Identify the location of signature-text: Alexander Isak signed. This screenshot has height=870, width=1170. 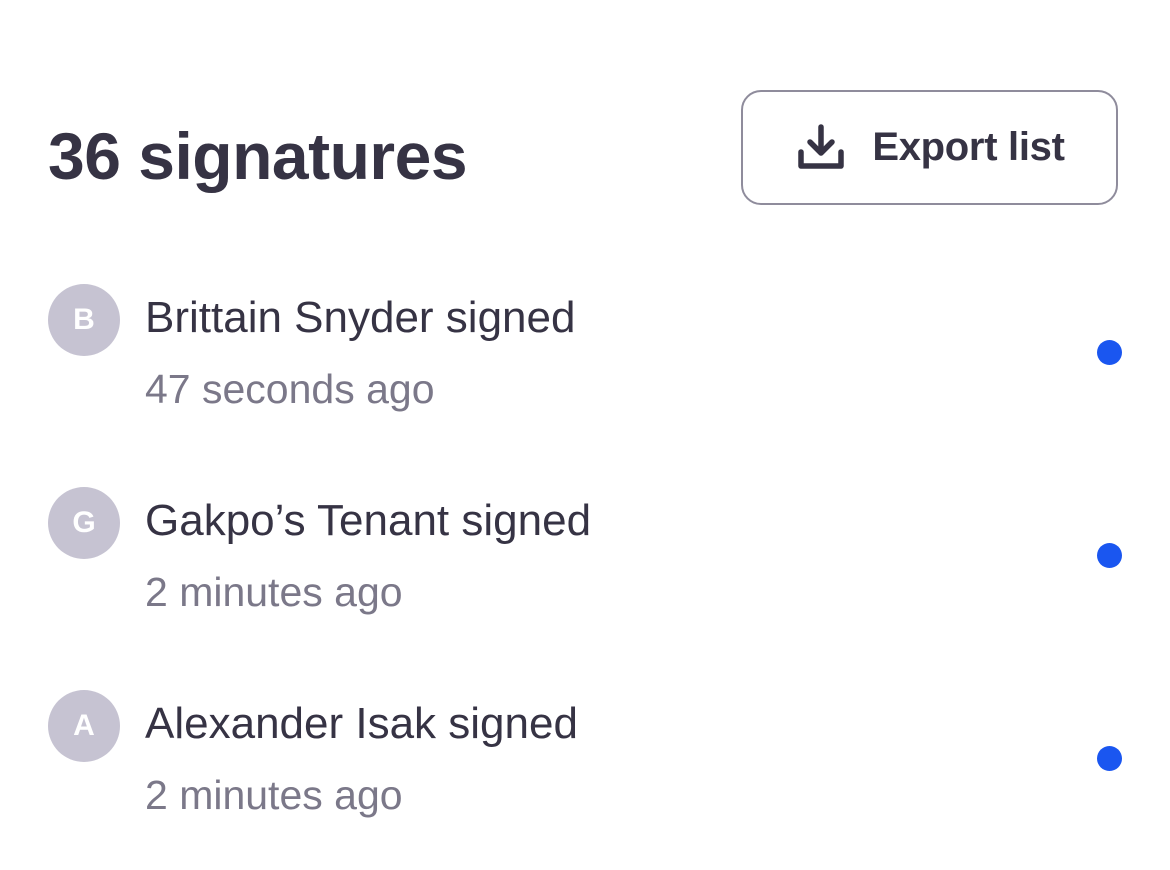
(361, 723).